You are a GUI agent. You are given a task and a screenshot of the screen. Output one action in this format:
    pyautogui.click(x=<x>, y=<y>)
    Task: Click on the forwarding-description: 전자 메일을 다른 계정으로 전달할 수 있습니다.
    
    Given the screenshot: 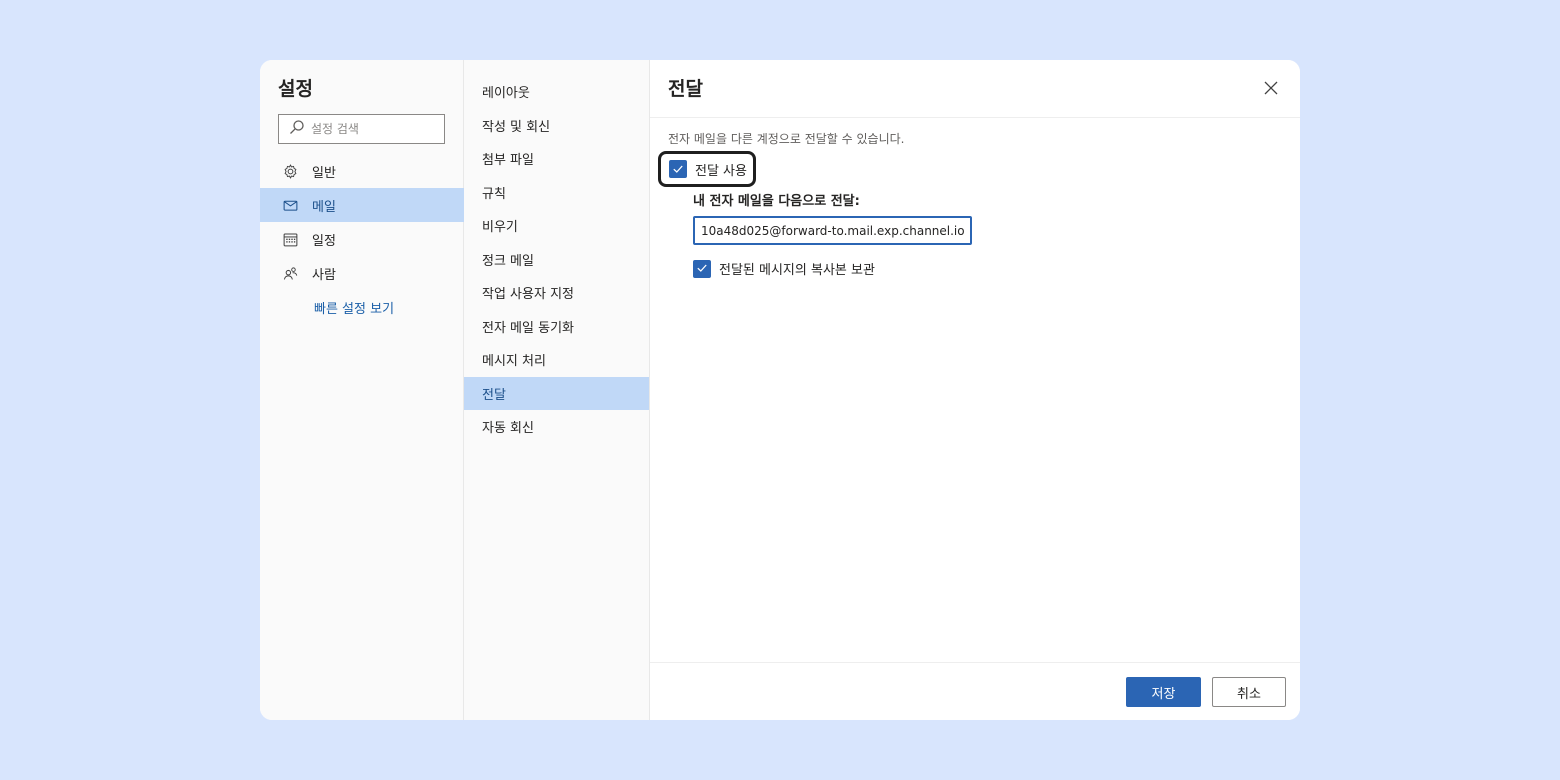 What is the action you would take?
    pyautogui.click(x=786, y=139)
    